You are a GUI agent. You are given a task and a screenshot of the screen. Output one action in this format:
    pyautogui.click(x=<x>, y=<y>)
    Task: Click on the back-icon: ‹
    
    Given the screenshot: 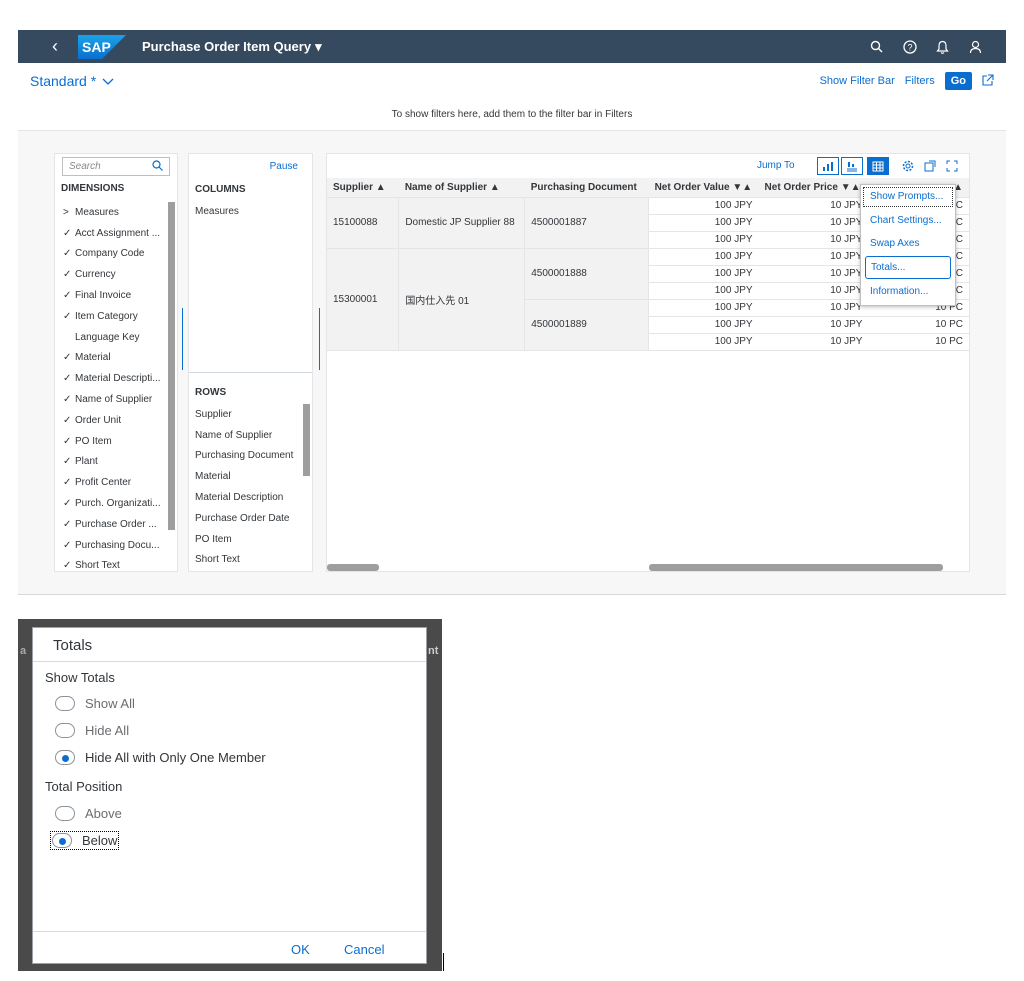 What is the action you would take?
    pyautogui.click(x=55, y=46)
    